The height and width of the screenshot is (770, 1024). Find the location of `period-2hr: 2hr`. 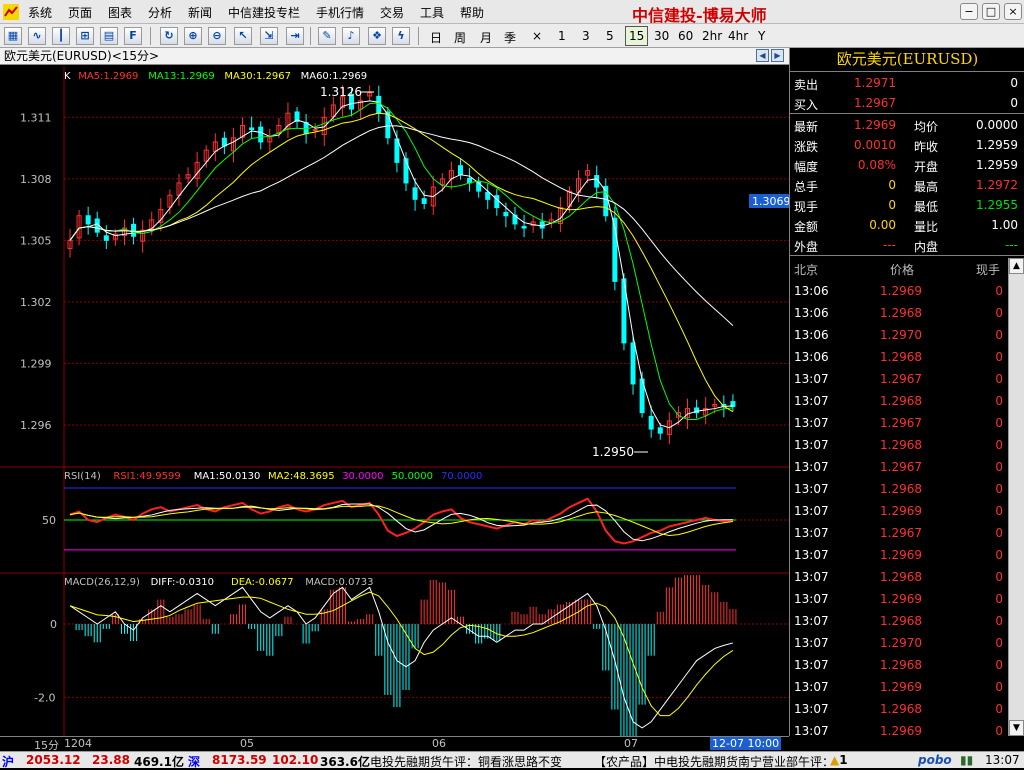

period-2hr: 2hr is located at coordinates (712, 36).